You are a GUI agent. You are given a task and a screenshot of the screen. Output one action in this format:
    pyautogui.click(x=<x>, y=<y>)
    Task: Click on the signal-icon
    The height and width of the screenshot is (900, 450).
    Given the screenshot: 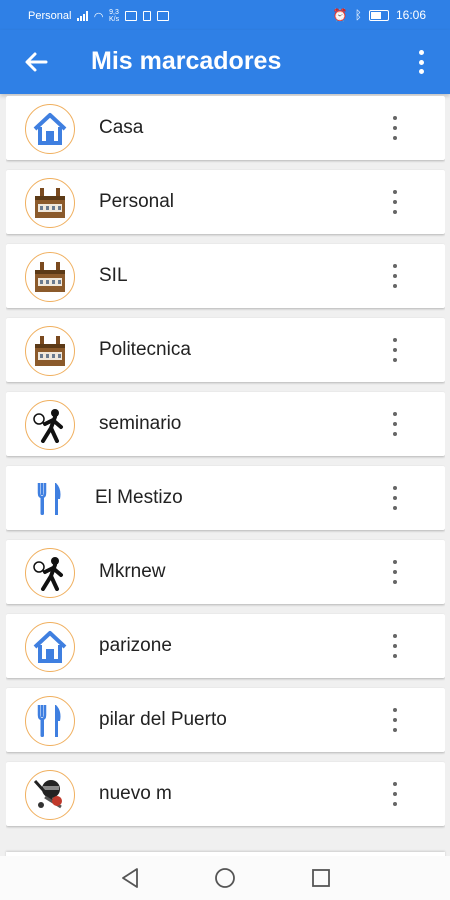 What is the action you would take?
    pyautogui.click(x=83, y=16)
    